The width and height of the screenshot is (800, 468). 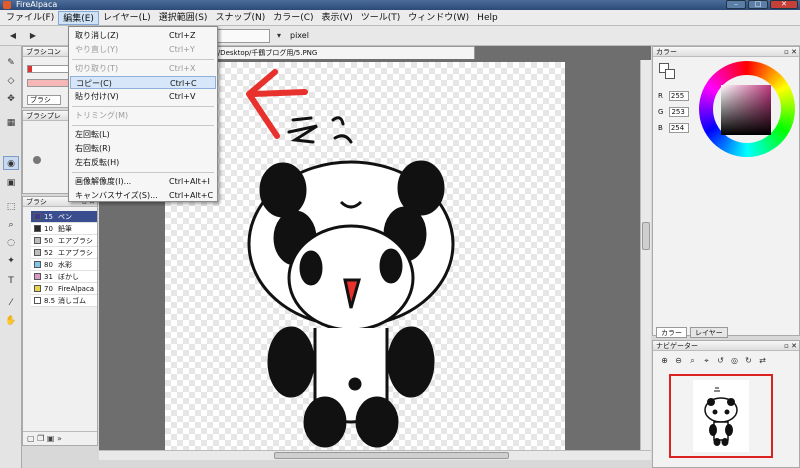 What do you see at coordinates (48, 240) in the screenshot?
I see `brush-size: 50` at bounding box center [48, 240].